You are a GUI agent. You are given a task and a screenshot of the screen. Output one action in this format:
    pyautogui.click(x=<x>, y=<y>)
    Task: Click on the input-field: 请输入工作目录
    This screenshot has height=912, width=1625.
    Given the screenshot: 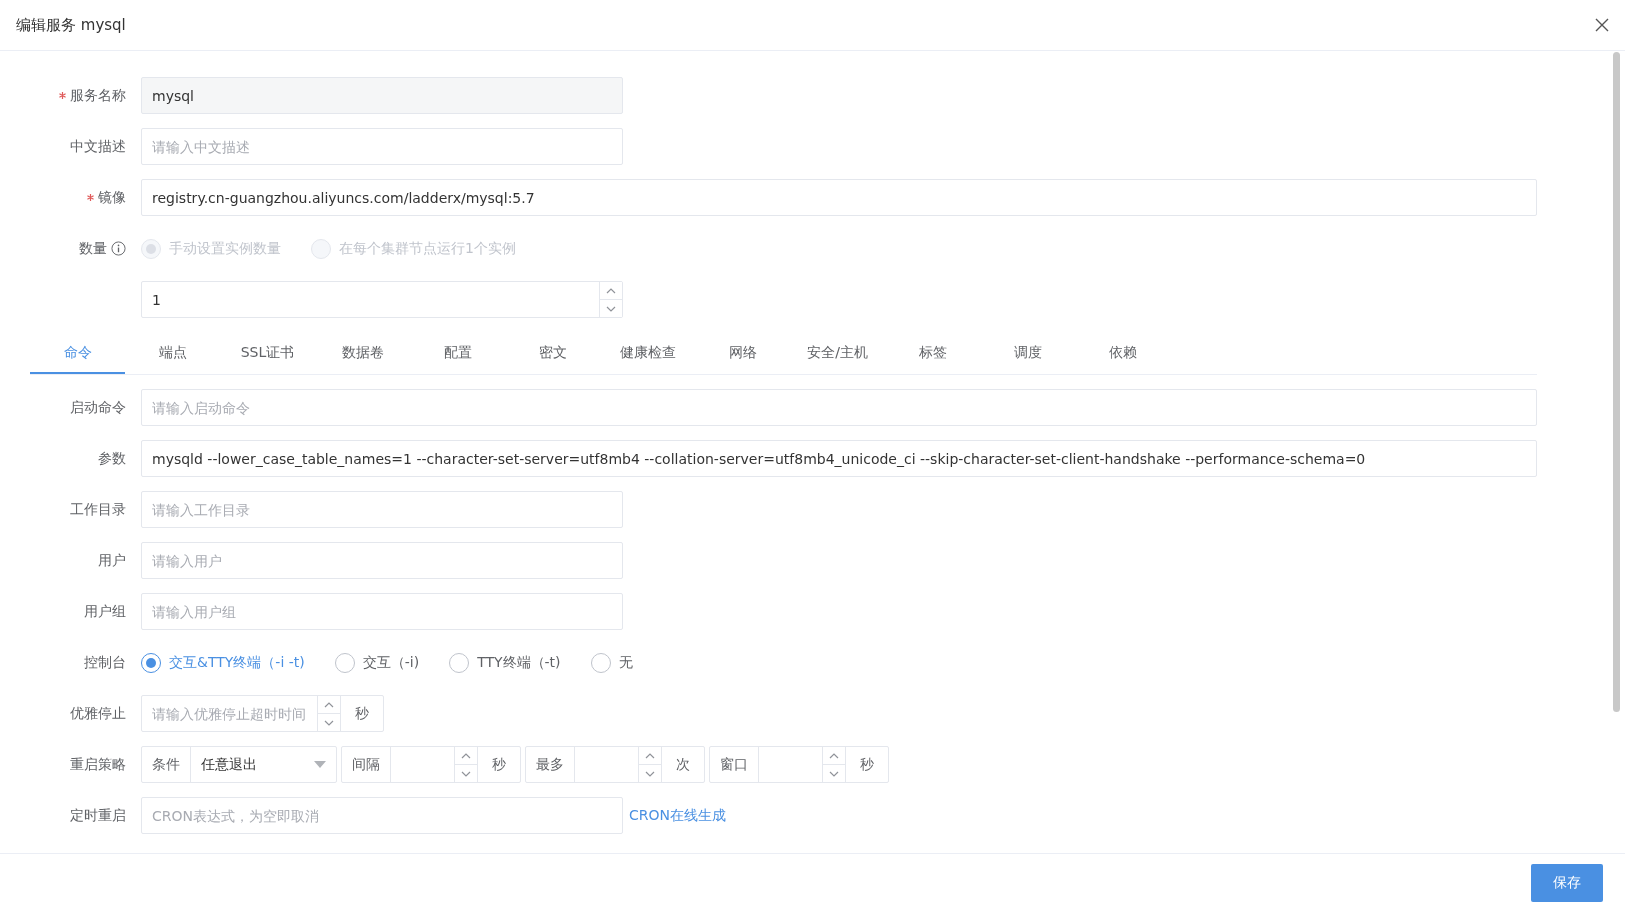 What is the action you would take?
    pyautogui.click(x=382, y=509)
    